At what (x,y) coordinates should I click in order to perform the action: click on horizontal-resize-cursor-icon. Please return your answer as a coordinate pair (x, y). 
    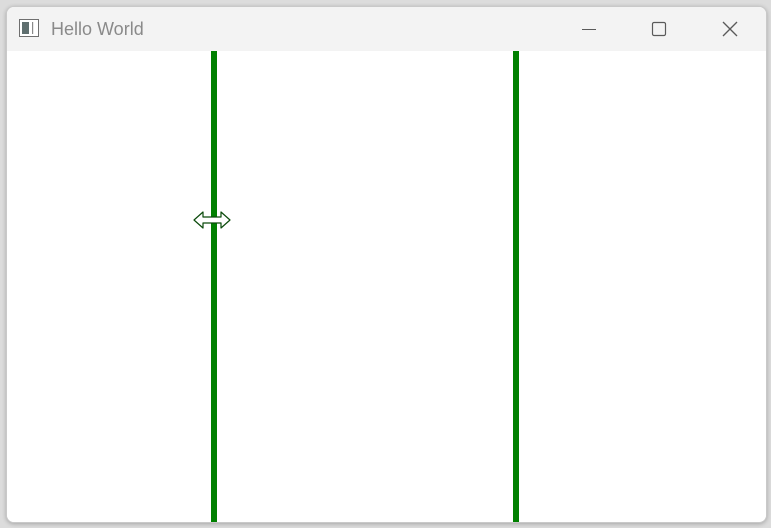
    Looking at the image, I should click on (212, 220).